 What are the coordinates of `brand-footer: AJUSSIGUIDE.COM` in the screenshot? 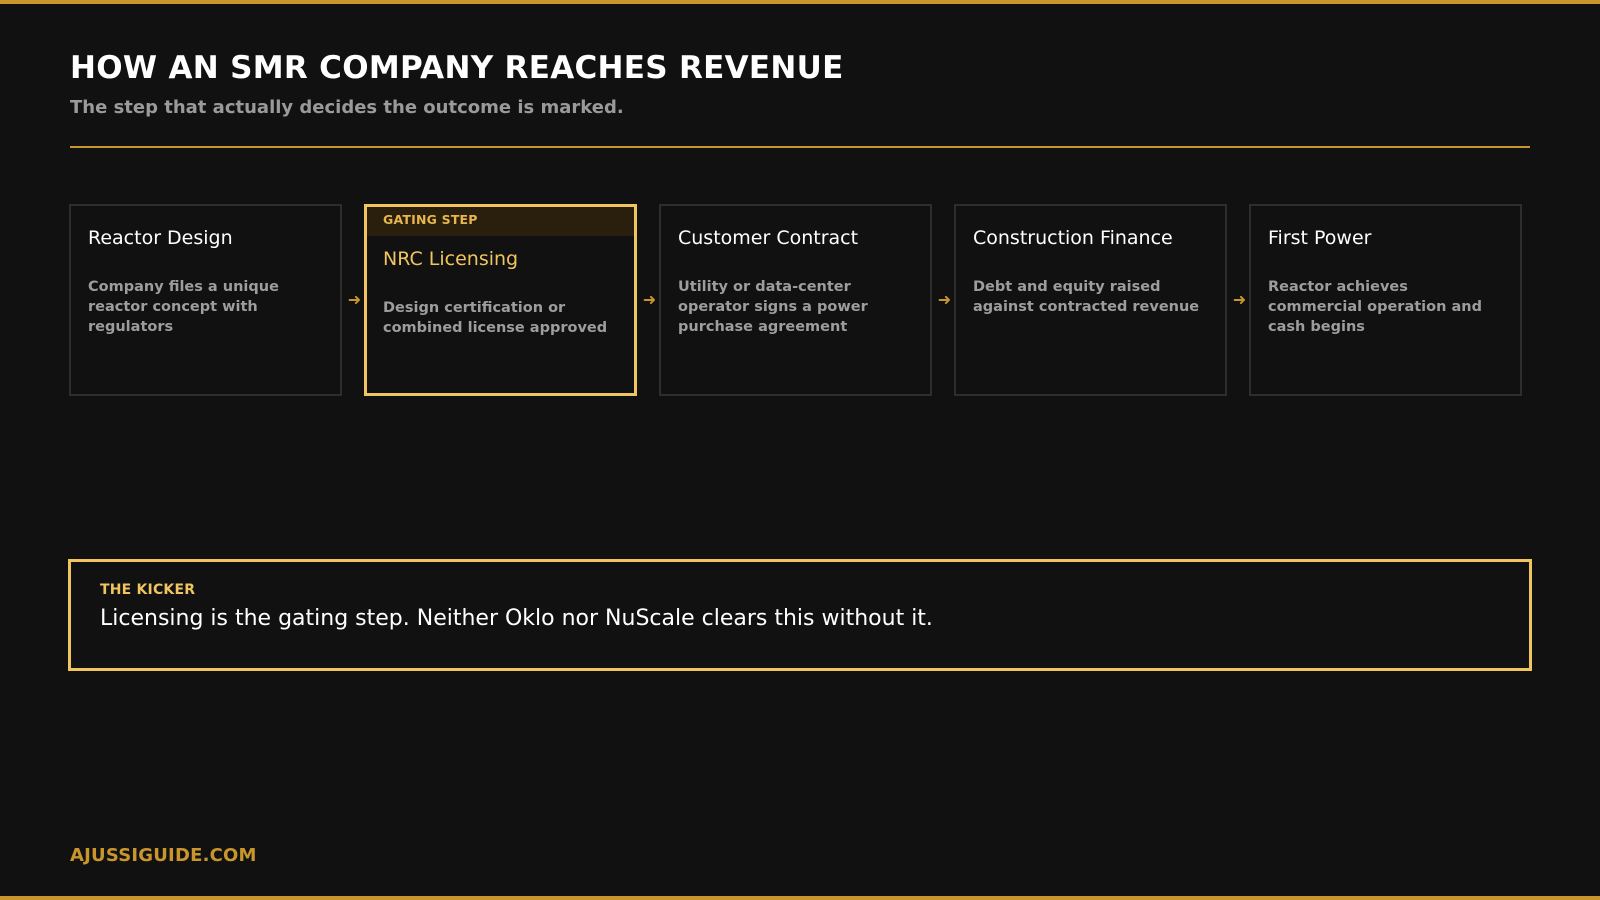 It's located at (163, 855).